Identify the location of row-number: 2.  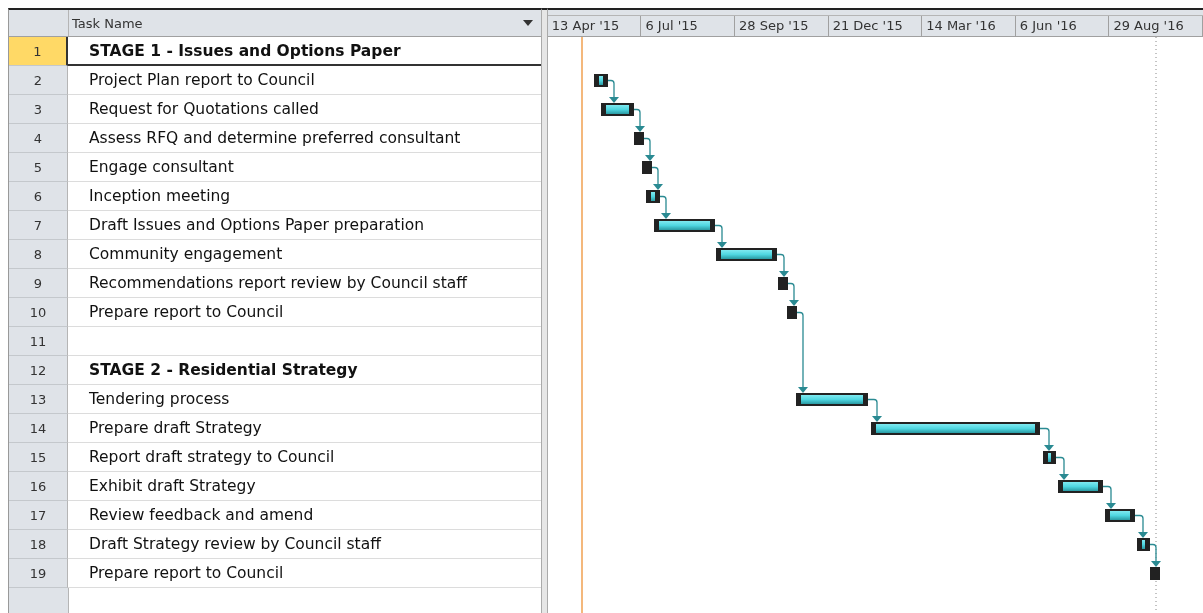
(38, 80).